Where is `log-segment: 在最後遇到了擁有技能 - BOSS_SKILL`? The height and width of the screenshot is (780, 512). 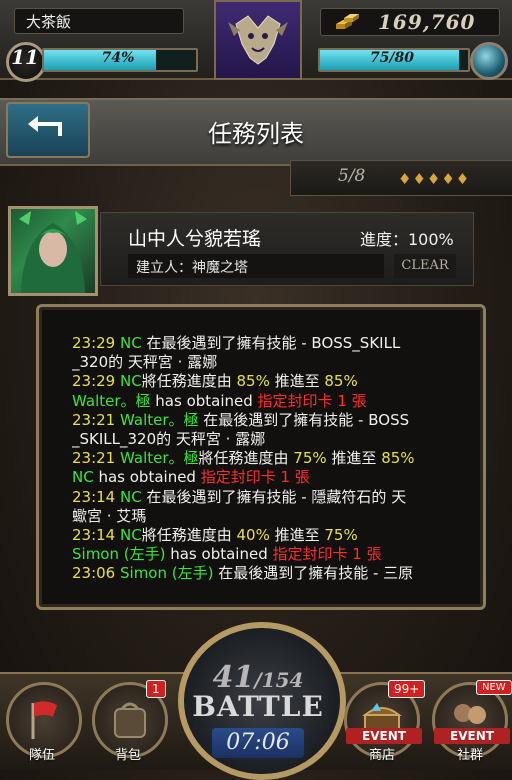 log-segment: 在最後遇到了擁有技能 - BOSS_SKILL is located at coordinates (271, 343).